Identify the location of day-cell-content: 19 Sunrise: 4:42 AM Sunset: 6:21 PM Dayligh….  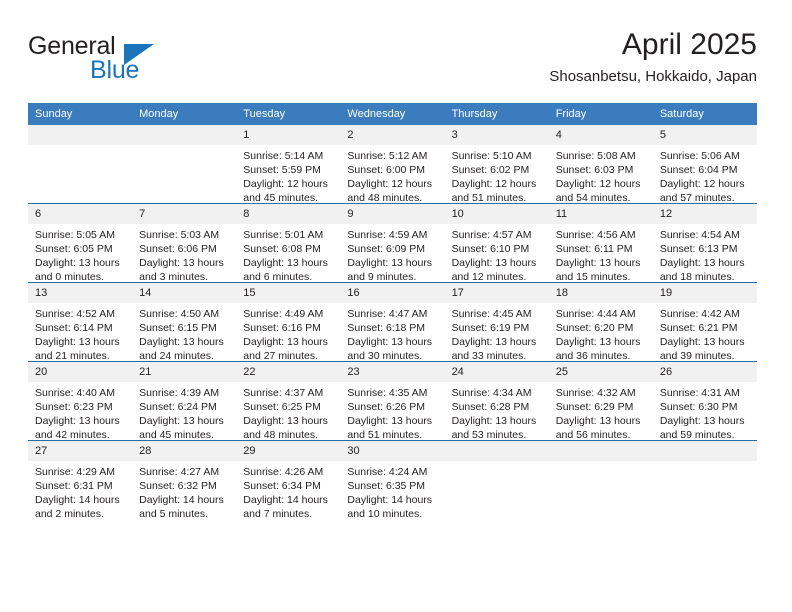
(704, 323).